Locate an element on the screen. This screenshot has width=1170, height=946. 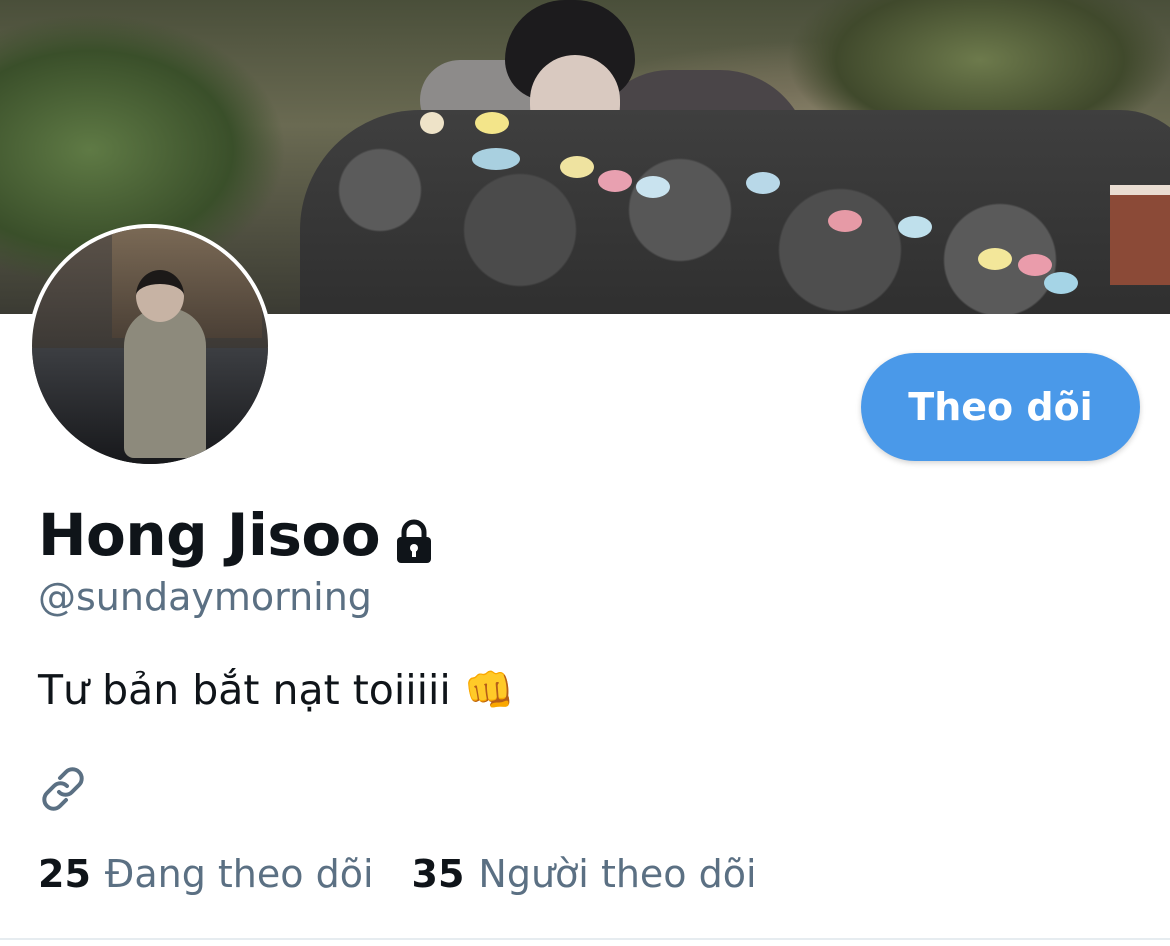
followers-stat: 35 Người theo dõi is located at coordinates (584, 874).